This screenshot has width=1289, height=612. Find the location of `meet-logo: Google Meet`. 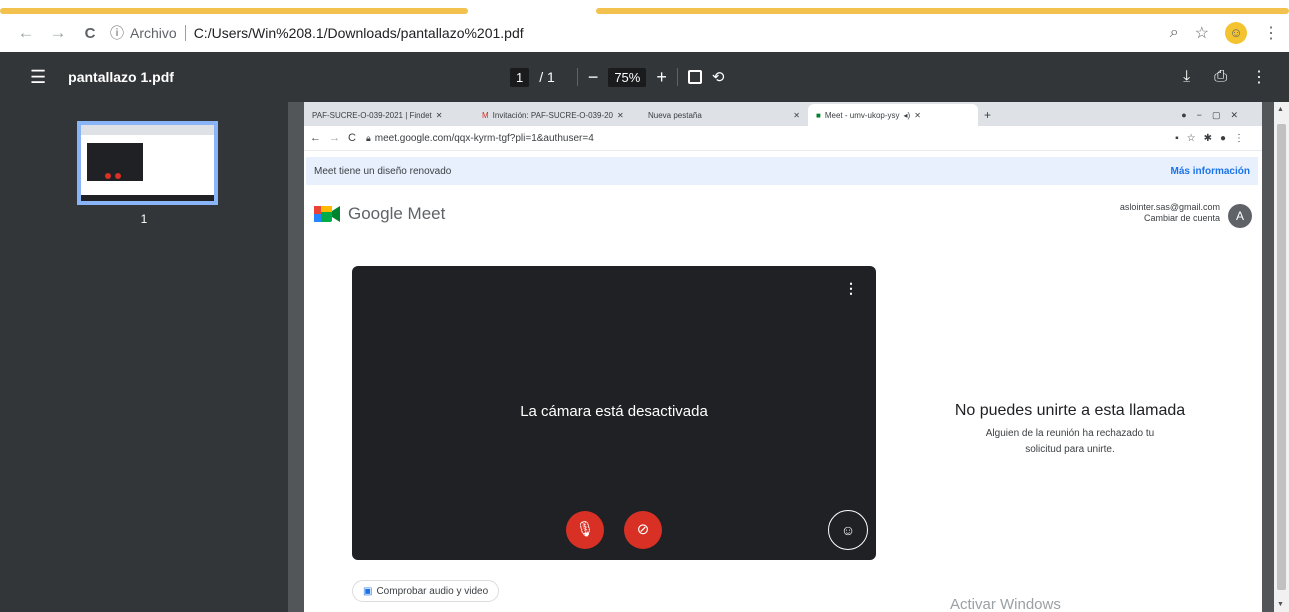

meet-logo: Google Meet is located at coordinates (379, 214).